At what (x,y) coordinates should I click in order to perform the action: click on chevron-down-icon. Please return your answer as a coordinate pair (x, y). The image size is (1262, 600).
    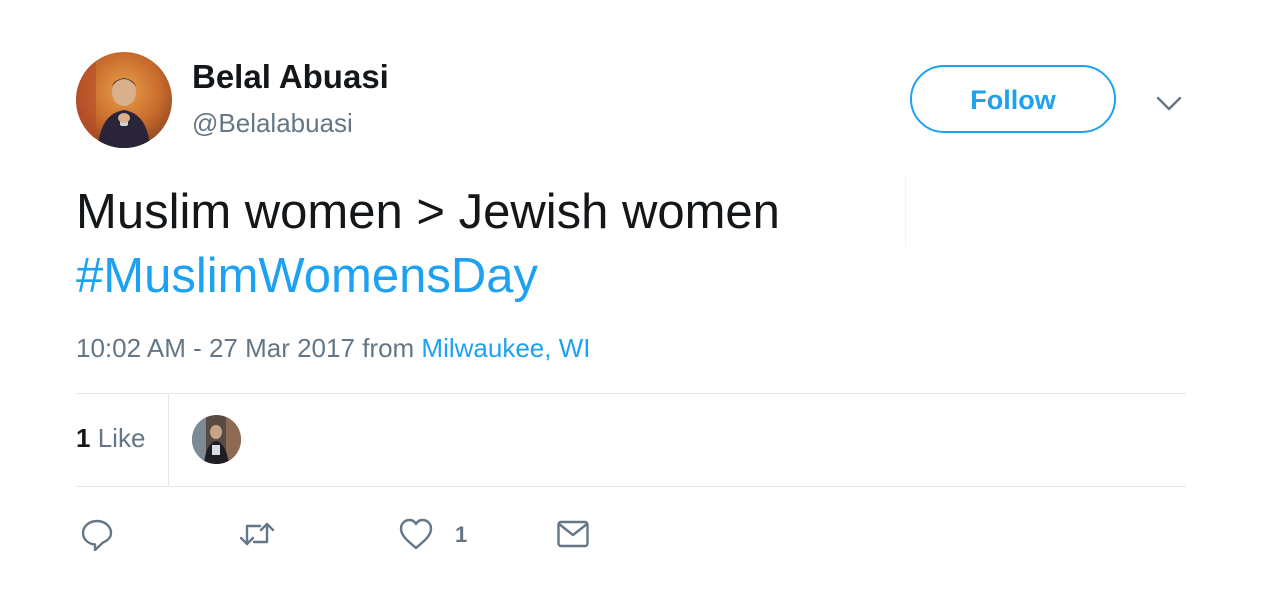
    Looking at the image, I should click on (1169, 103).